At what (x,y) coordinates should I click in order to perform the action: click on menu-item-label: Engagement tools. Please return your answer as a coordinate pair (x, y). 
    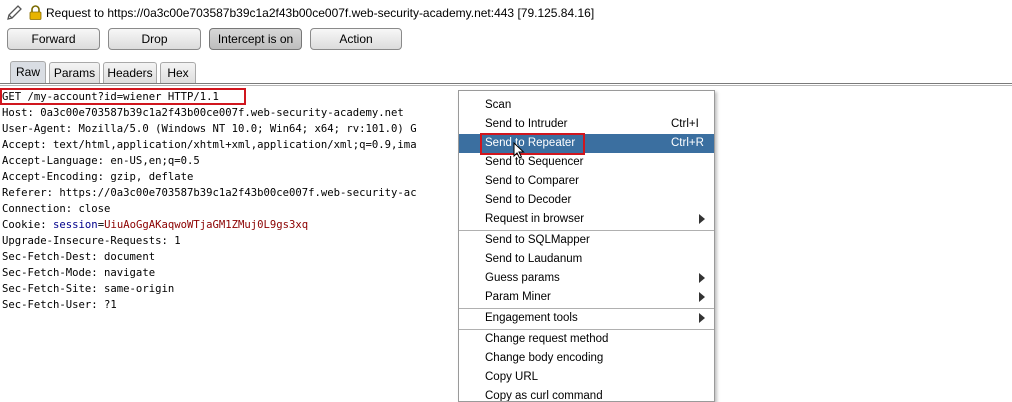
    Looking at the image, I should click on (531, 318).